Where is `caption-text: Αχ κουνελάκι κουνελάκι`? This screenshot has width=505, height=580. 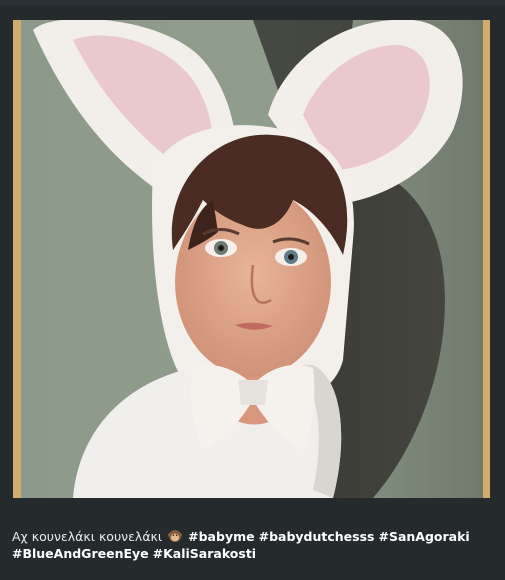 caption-text: Αχ κουνελάκι κουνελάκι is located at coordinates (87, 536).